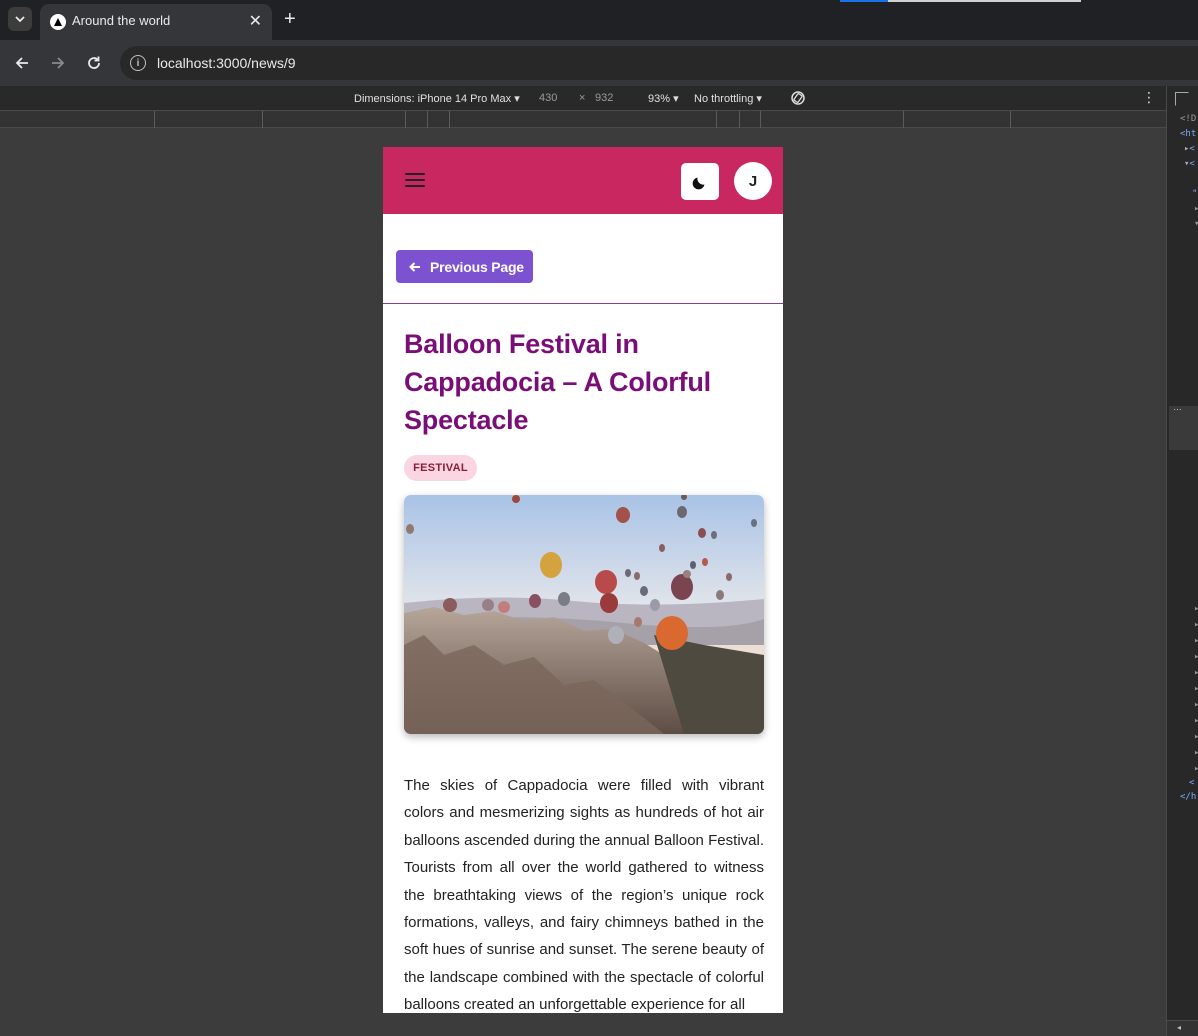  I want to click on device-height-input: 932, so click(604, 98).